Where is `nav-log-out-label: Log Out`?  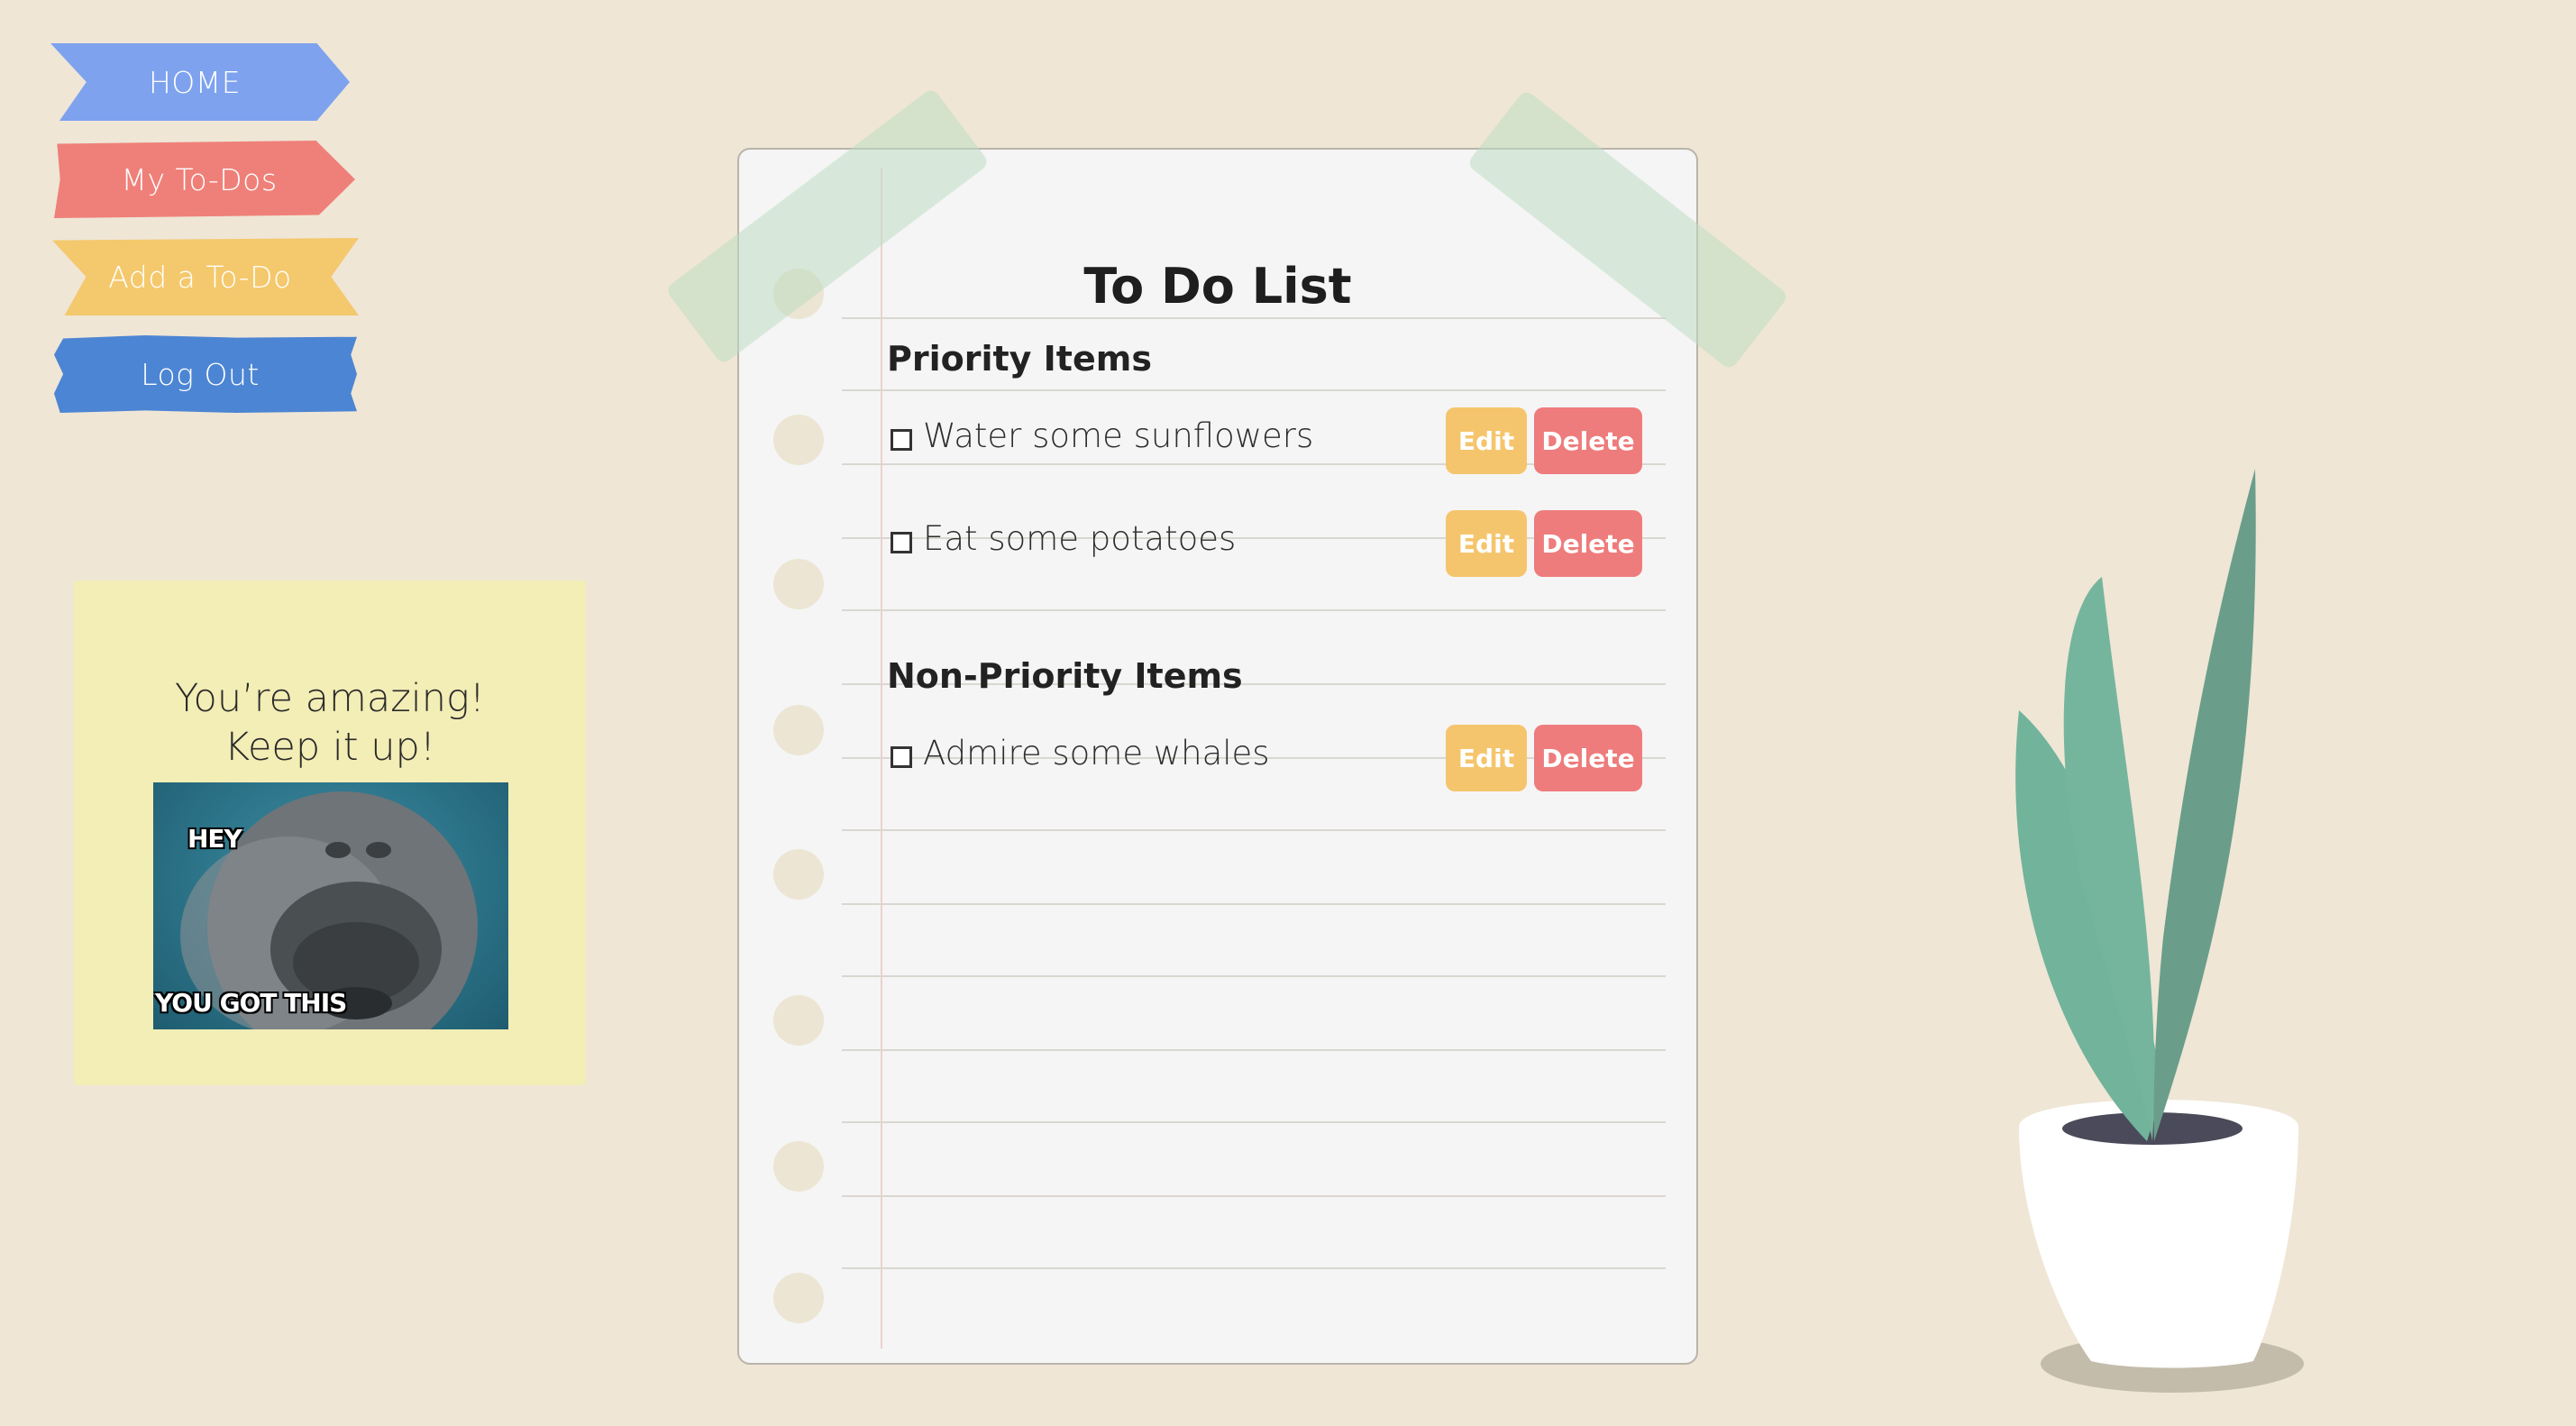
nav-log-out-label: Log Out is located at coordinates (200, 374).